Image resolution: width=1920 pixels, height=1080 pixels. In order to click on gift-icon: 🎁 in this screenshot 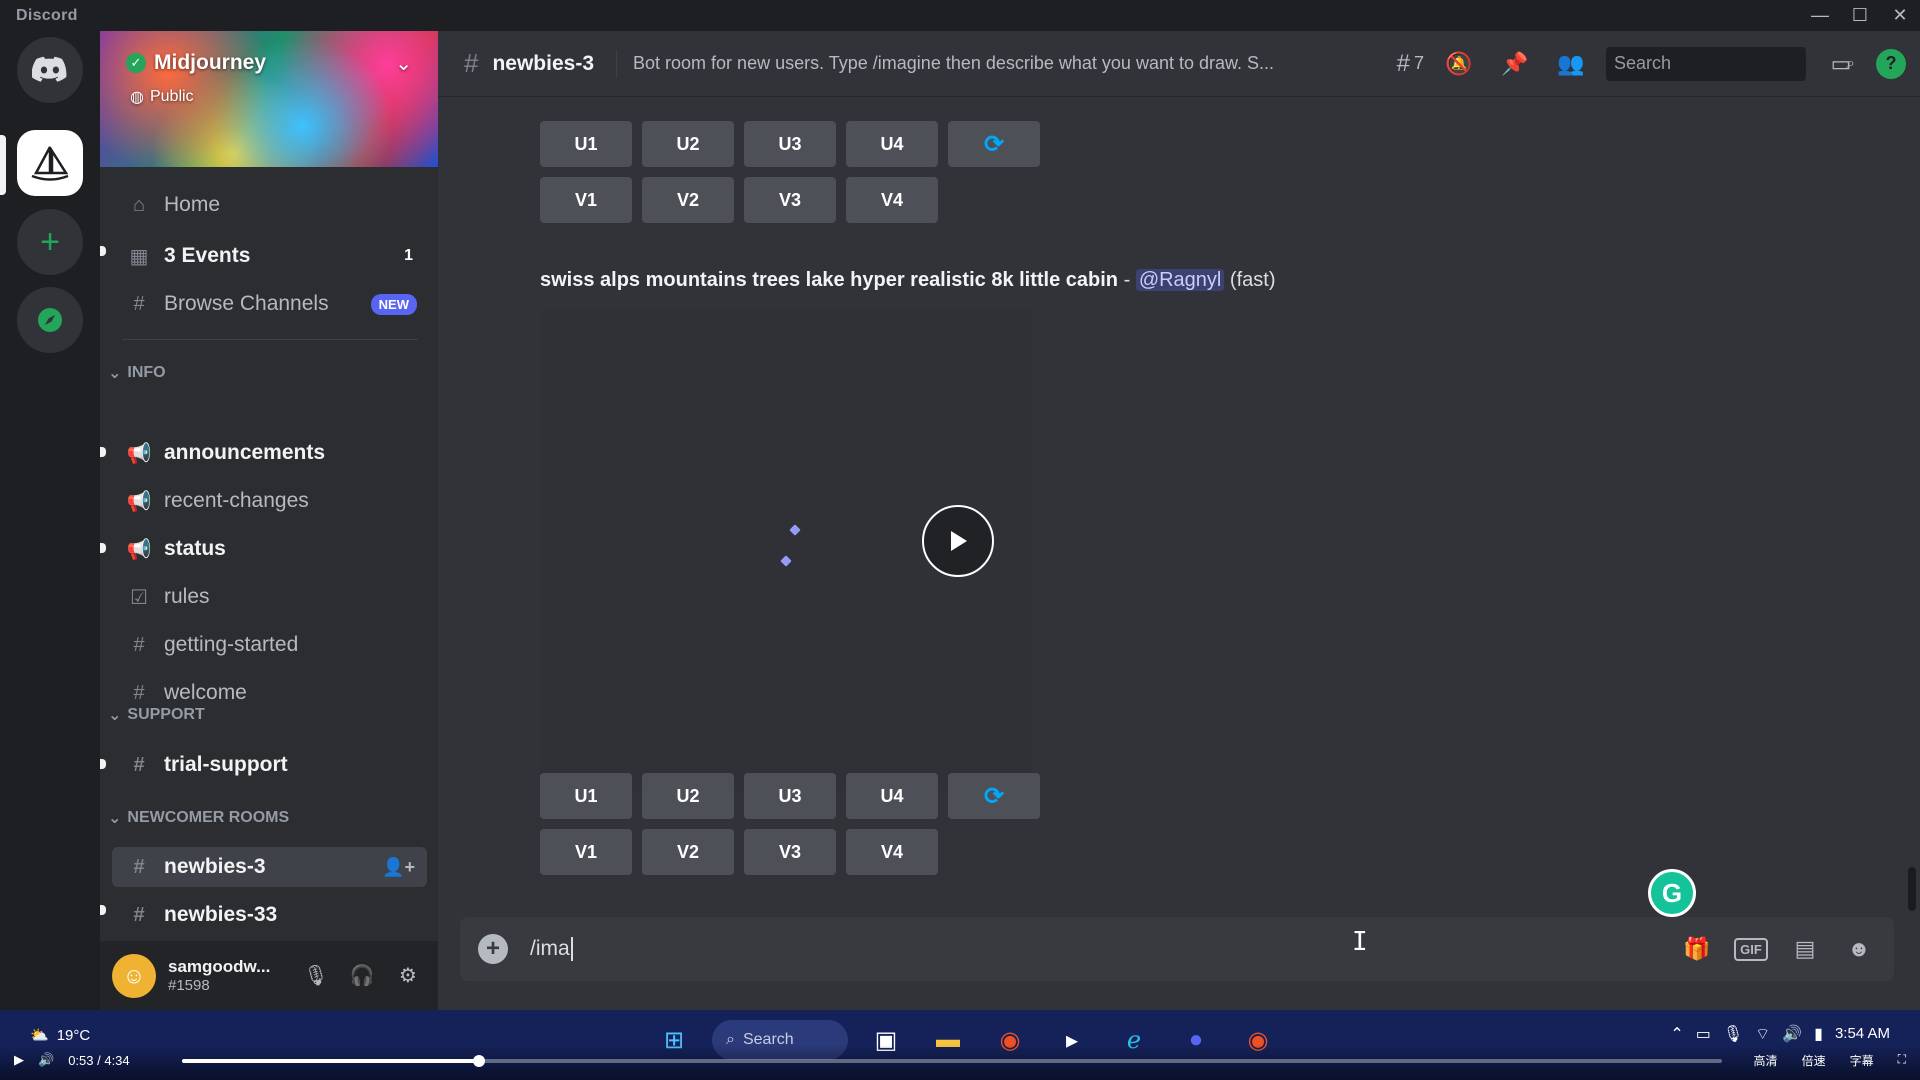, I will do `click(1697, 949)`.